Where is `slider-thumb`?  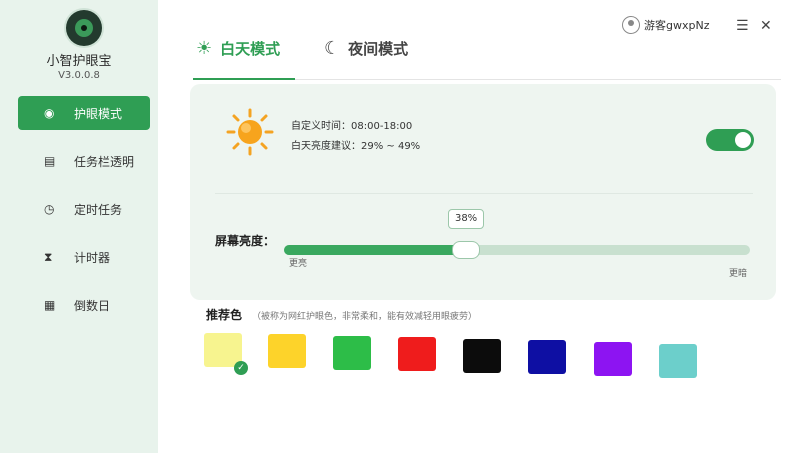
slider-thumb is located at coordinates (466, 250).